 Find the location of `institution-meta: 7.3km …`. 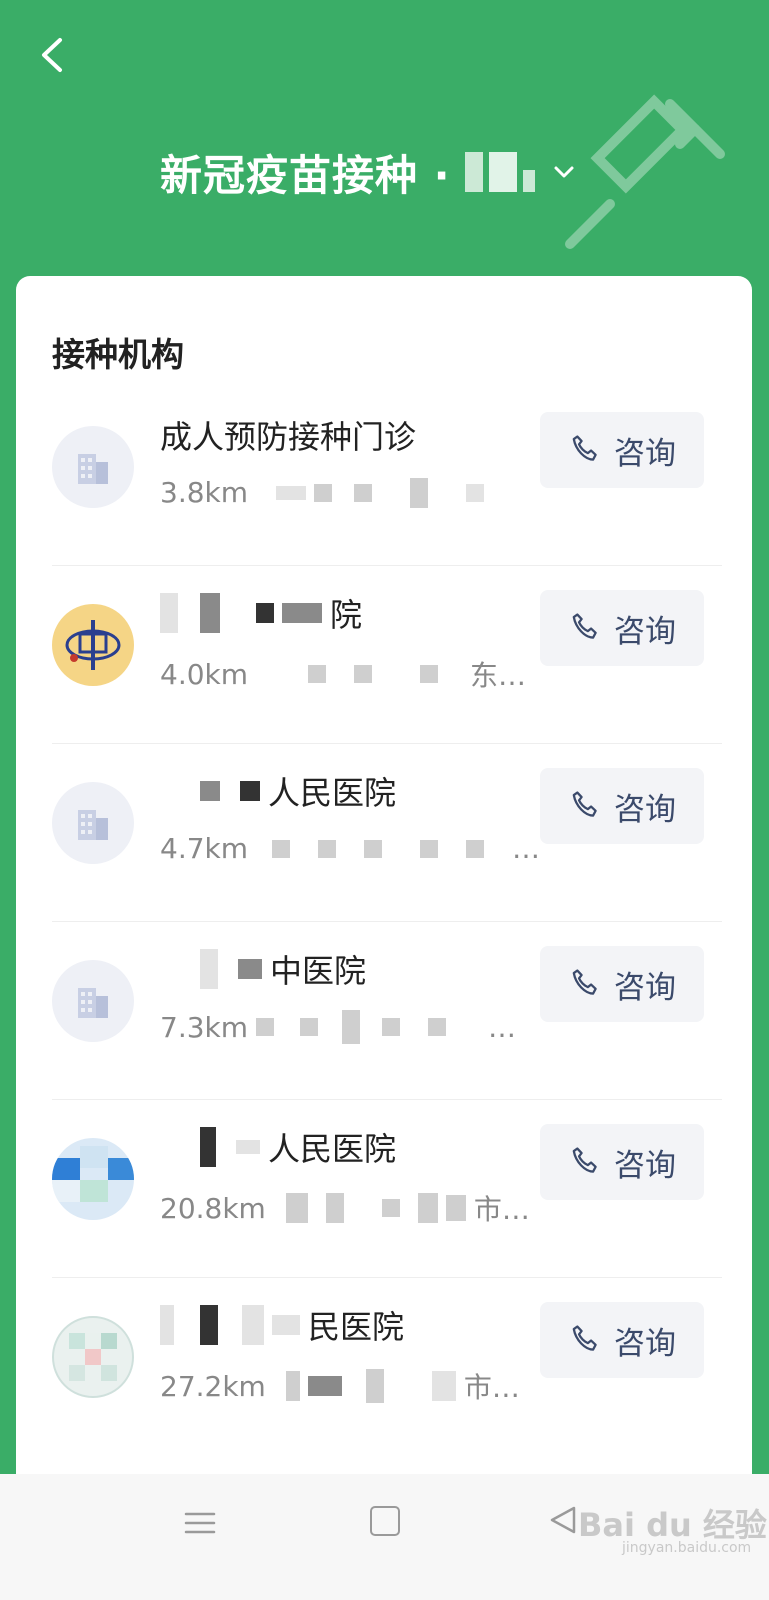

institution-meta: 7.3km … is located at coordinates (338, 1027).